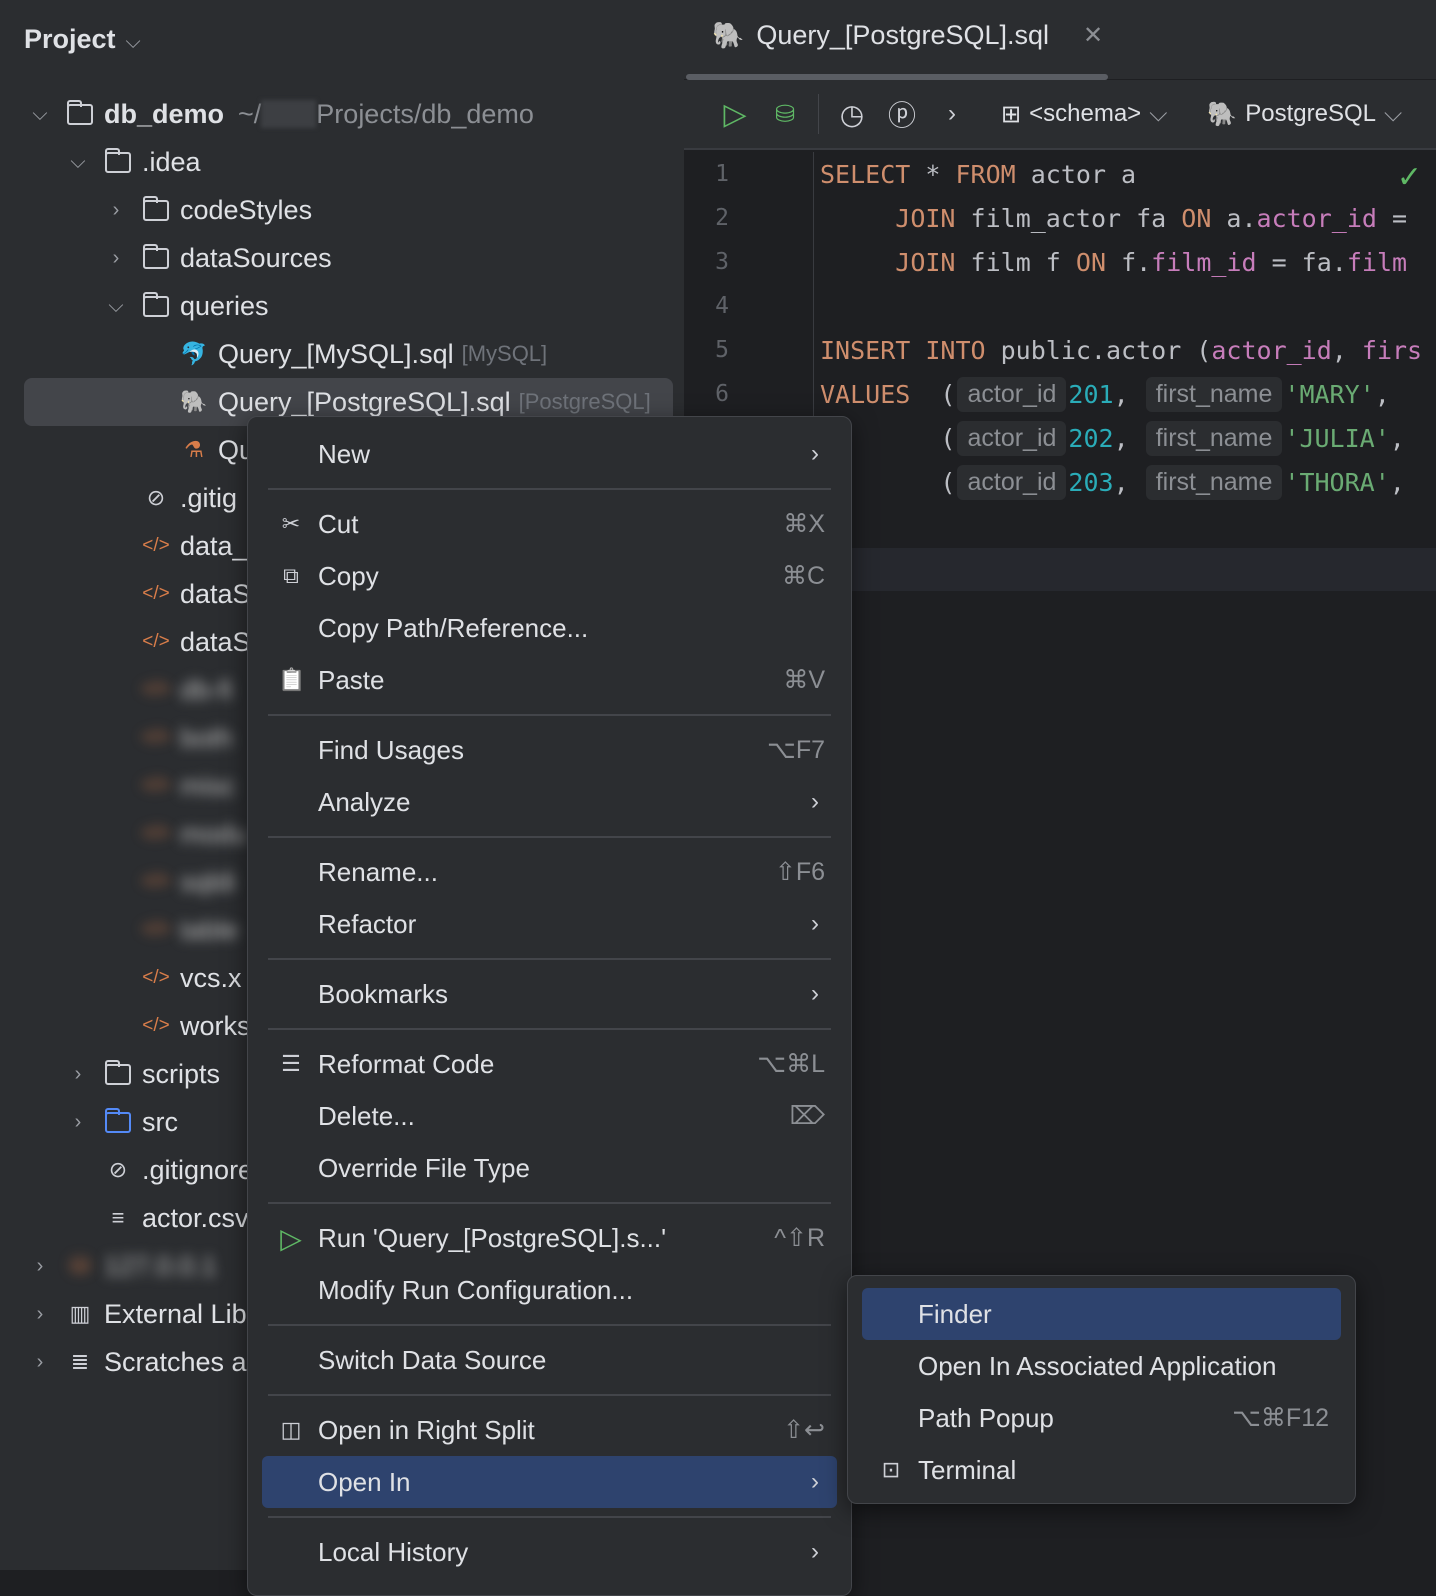 The height and width of the screenshot is (1596, 1436). I want to click on tree-item-label: works, so click(215, 1025).